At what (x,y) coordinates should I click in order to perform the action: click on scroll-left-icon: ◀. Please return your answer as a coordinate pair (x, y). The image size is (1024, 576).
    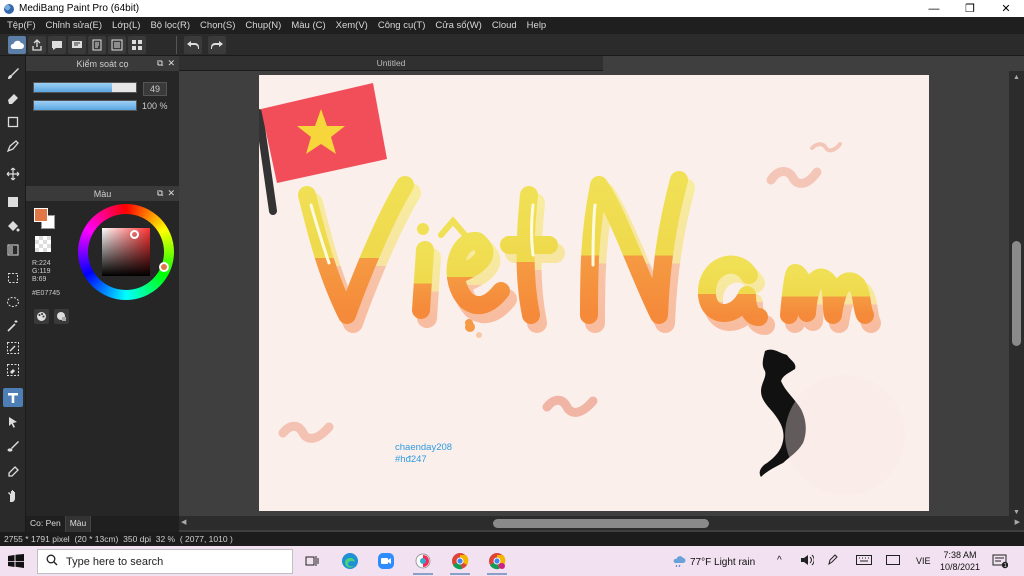
    Looking at the image, I should click on (183, 522).